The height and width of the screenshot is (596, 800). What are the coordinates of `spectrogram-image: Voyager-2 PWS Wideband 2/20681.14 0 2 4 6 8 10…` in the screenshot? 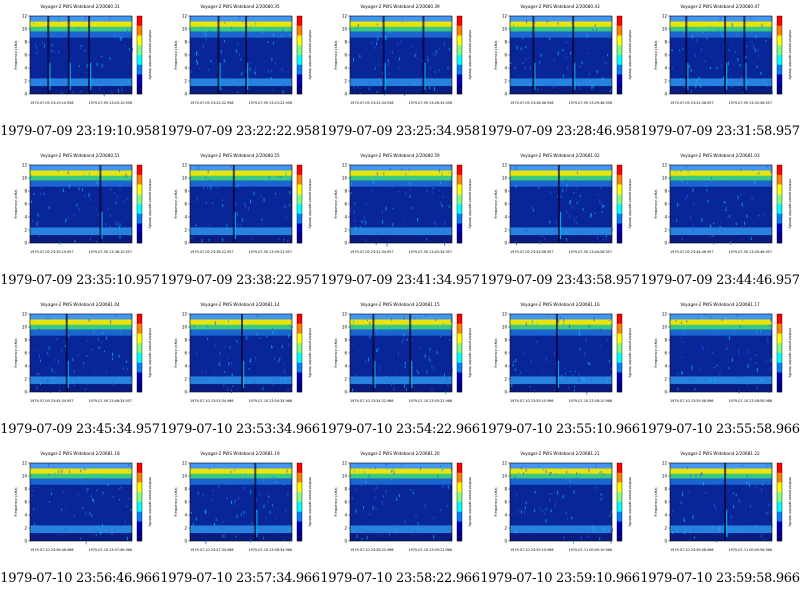 It's located at (240, 359).